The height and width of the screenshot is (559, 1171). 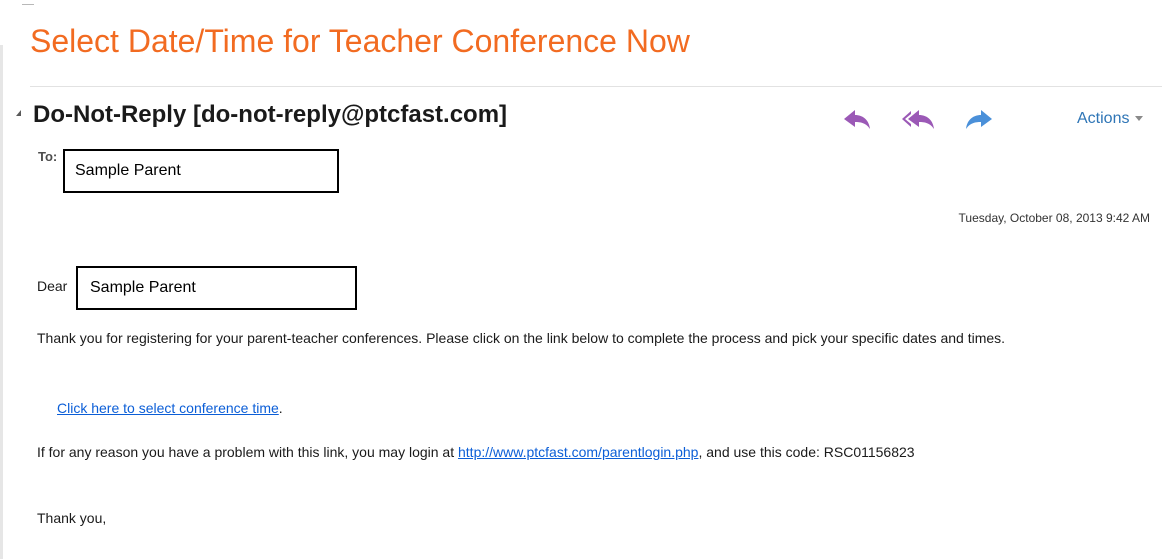 I want to click on select-conference-time-link: Click here to select conference time, so click(x=168, y=408).